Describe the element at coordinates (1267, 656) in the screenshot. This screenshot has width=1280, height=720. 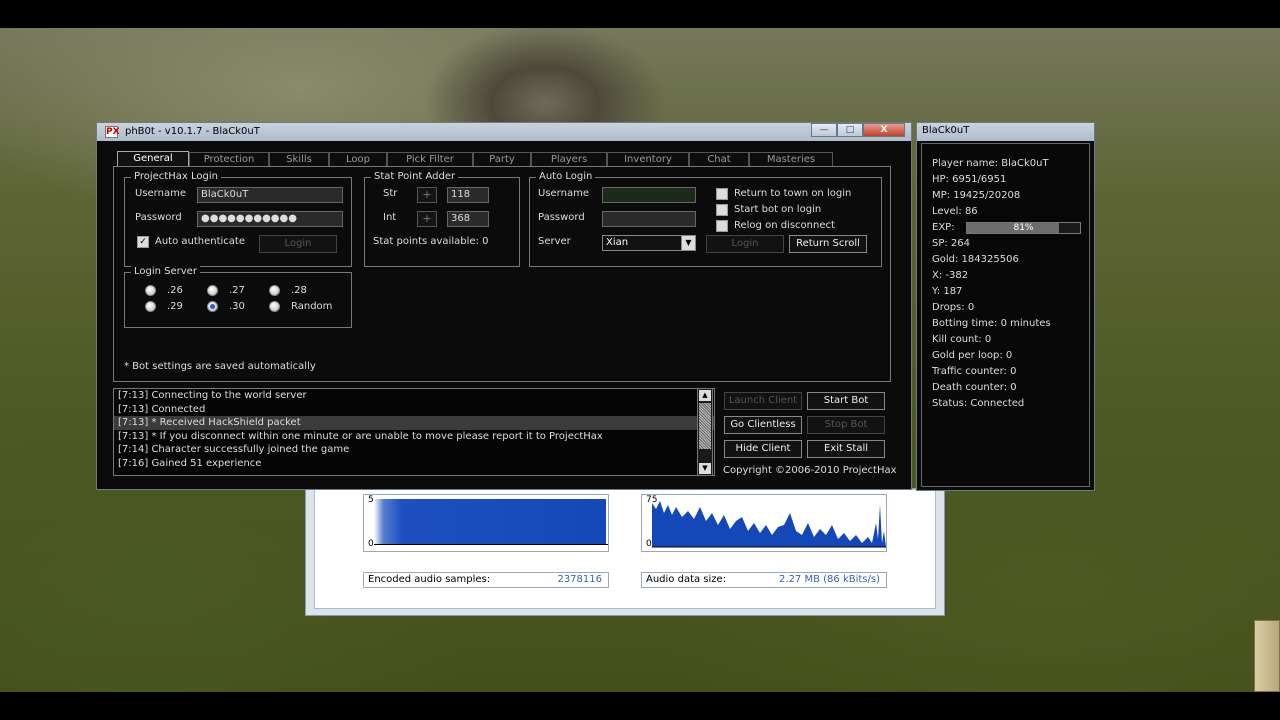
I see `game-ui-panel` at that location.